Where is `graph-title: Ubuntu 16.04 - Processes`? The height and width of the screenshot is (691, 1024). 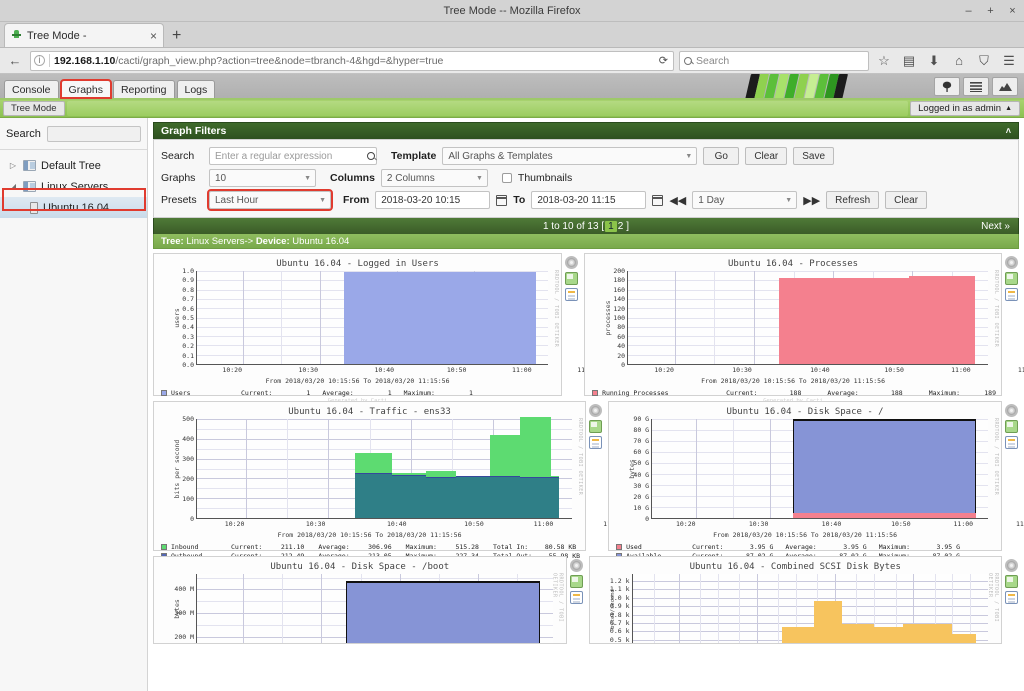 graph-title: Ubuntu 16.04 - Processes is located at coordinates (793, 264).